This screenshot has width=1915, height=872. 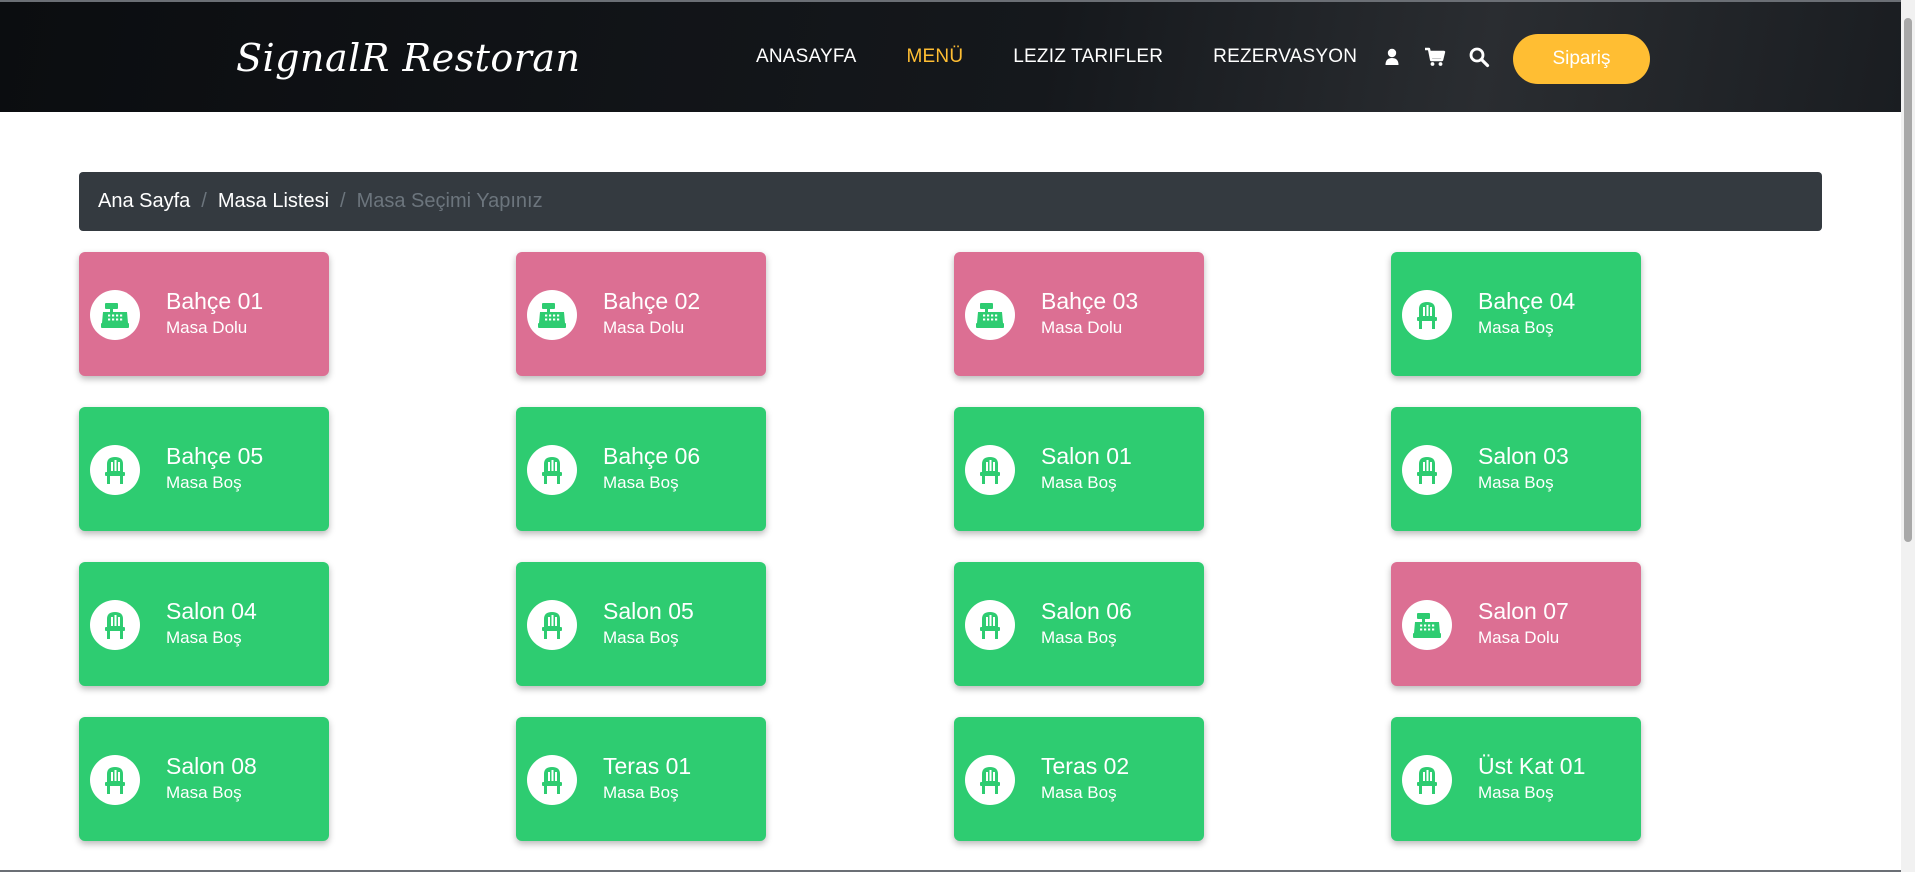 What do you see at coordinates (1581, 59) in the screenshot?
I see `order-button: Sipariş` at bounding box center [1581, 59].